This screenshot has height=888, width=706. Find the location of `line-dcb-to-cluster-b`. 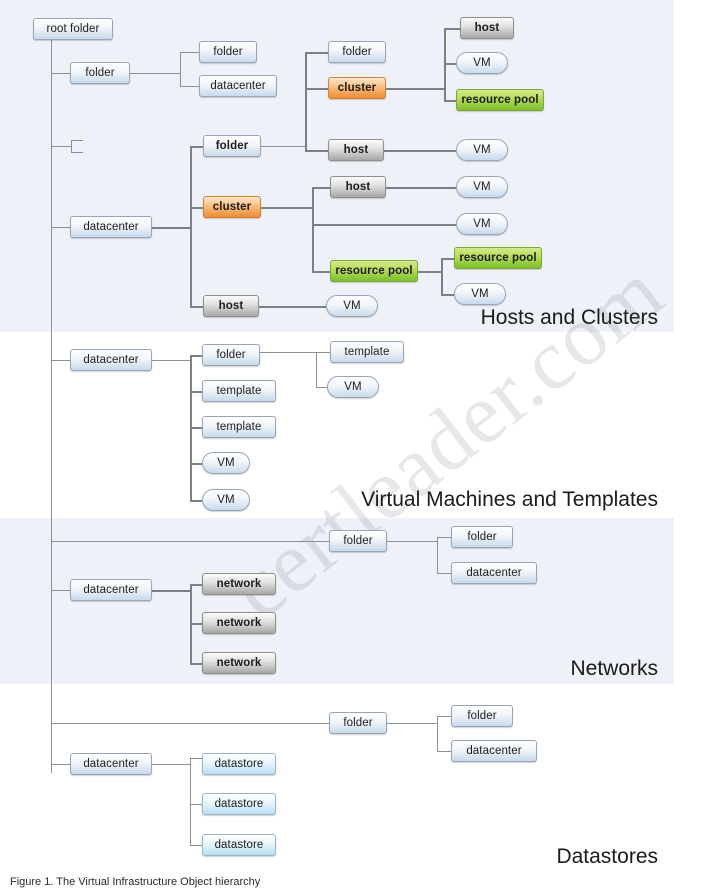

line-dcb-to-cluster-b is located at coordinates (196, 208).